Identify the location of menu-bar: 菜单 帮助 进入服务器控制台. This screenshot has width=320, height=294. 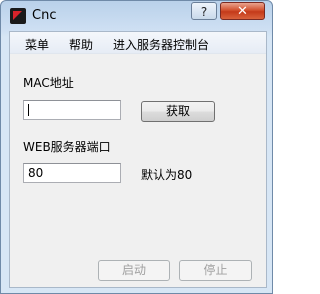
(138, 43).